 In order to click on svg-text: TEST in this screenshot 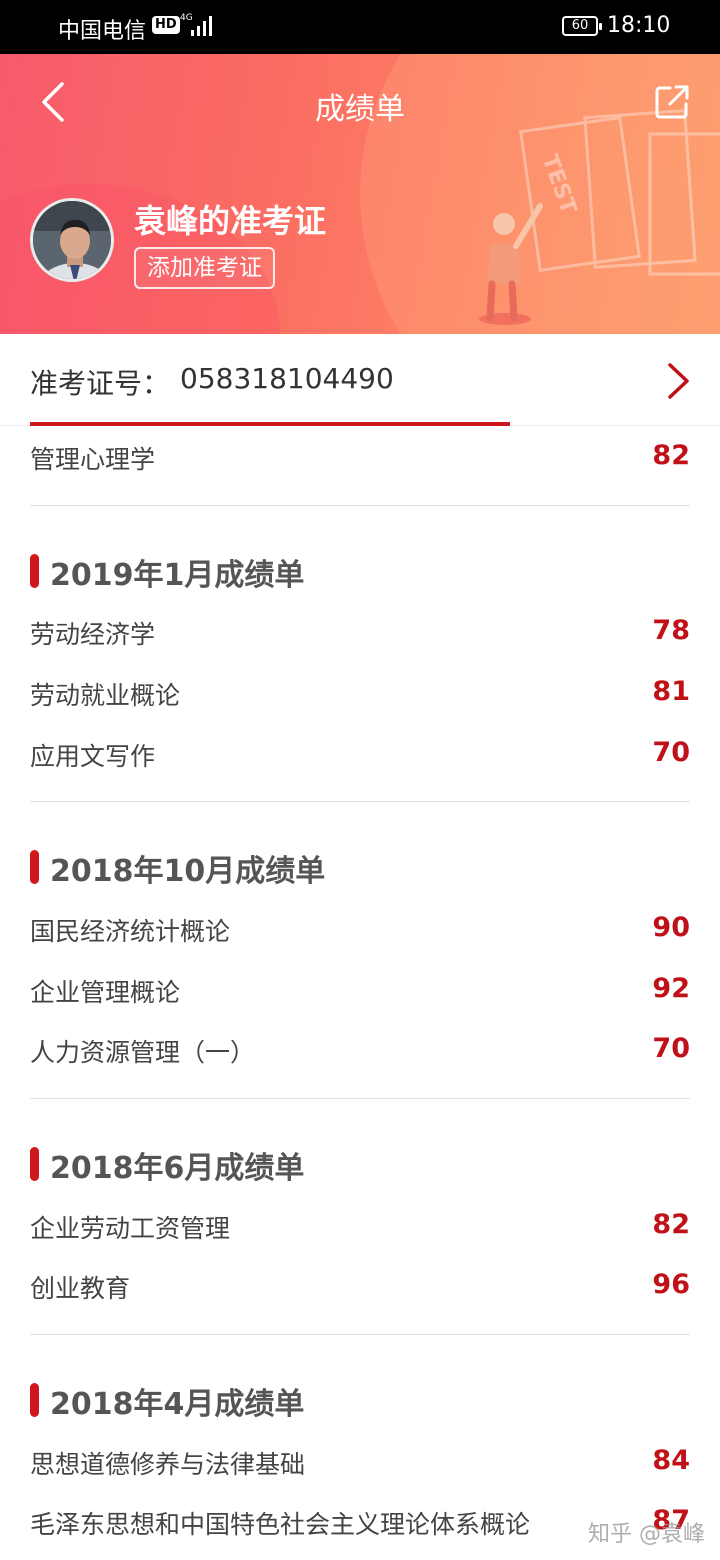, I will do `click(559, 185)`.